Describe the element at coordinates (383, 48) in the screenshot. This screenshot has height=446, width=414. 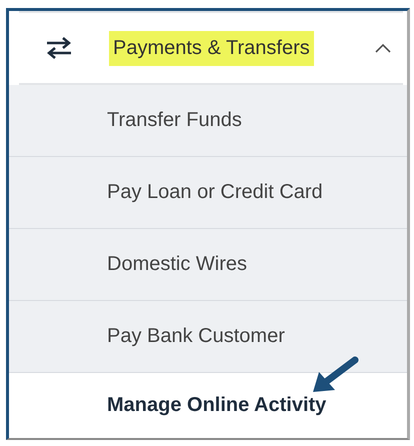
I see `caret-icon` at that location.